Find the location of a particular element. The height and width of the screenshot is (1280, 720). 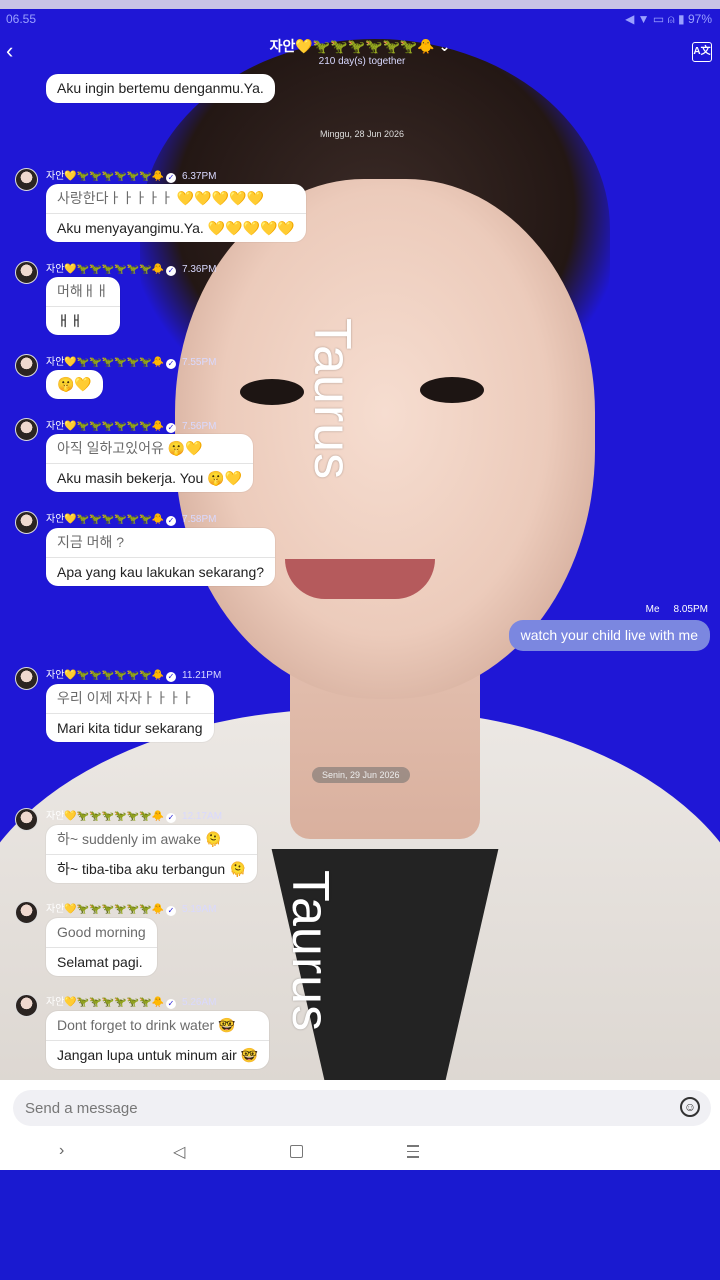

message-bubble: 지금 머해 ? Apa yang kau lakukan sekarang? is located at coordinates (161, 557).